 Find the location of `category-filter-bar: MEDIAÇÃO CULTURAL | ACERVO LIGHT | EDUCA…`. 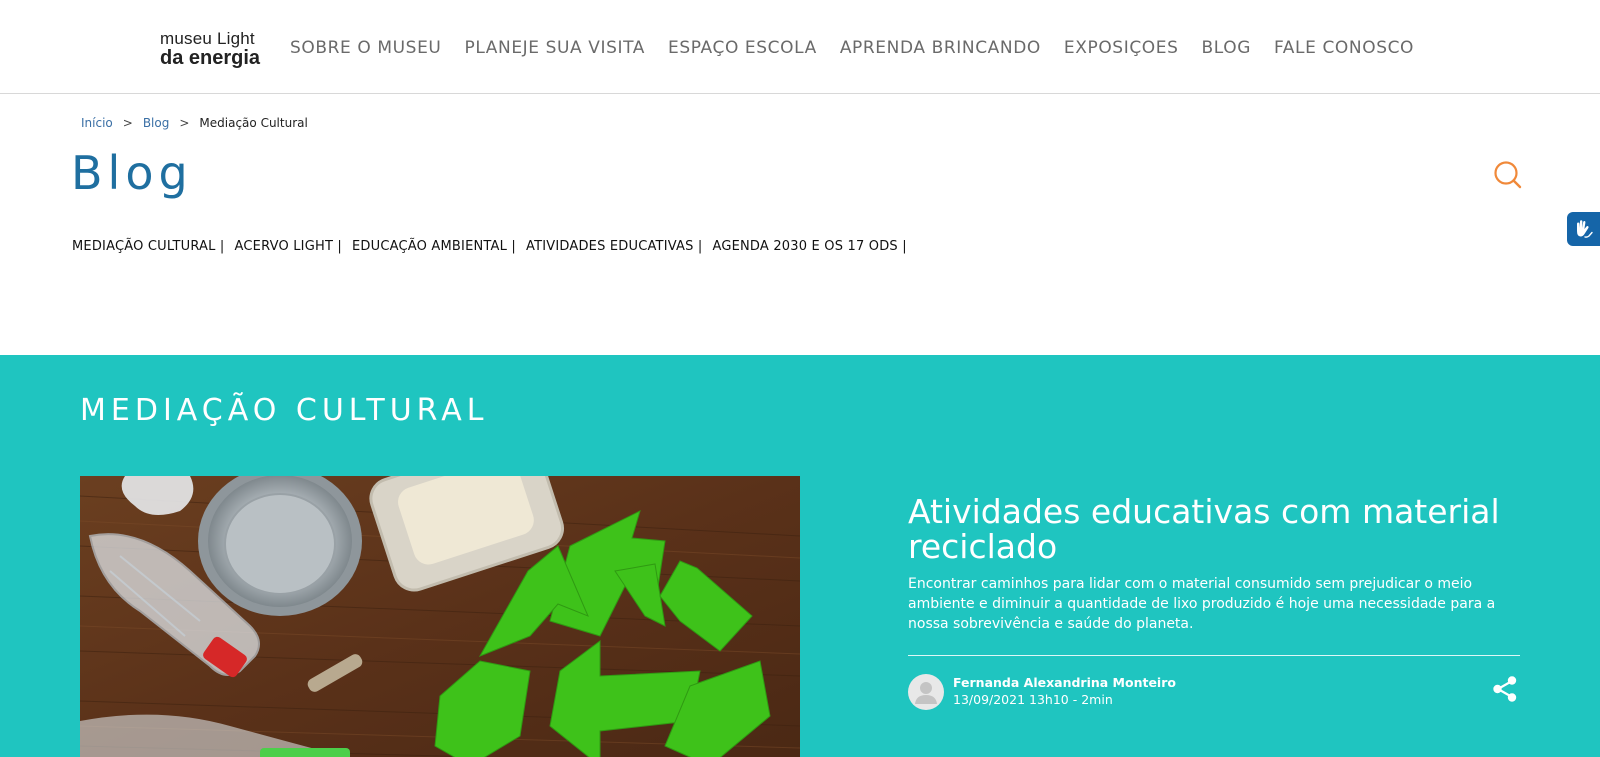

category-filter-bar: MEDIAÇÃO CULTURAL | ACERVO LIGHT | EDUCA… is located at coordinates (494, 246).